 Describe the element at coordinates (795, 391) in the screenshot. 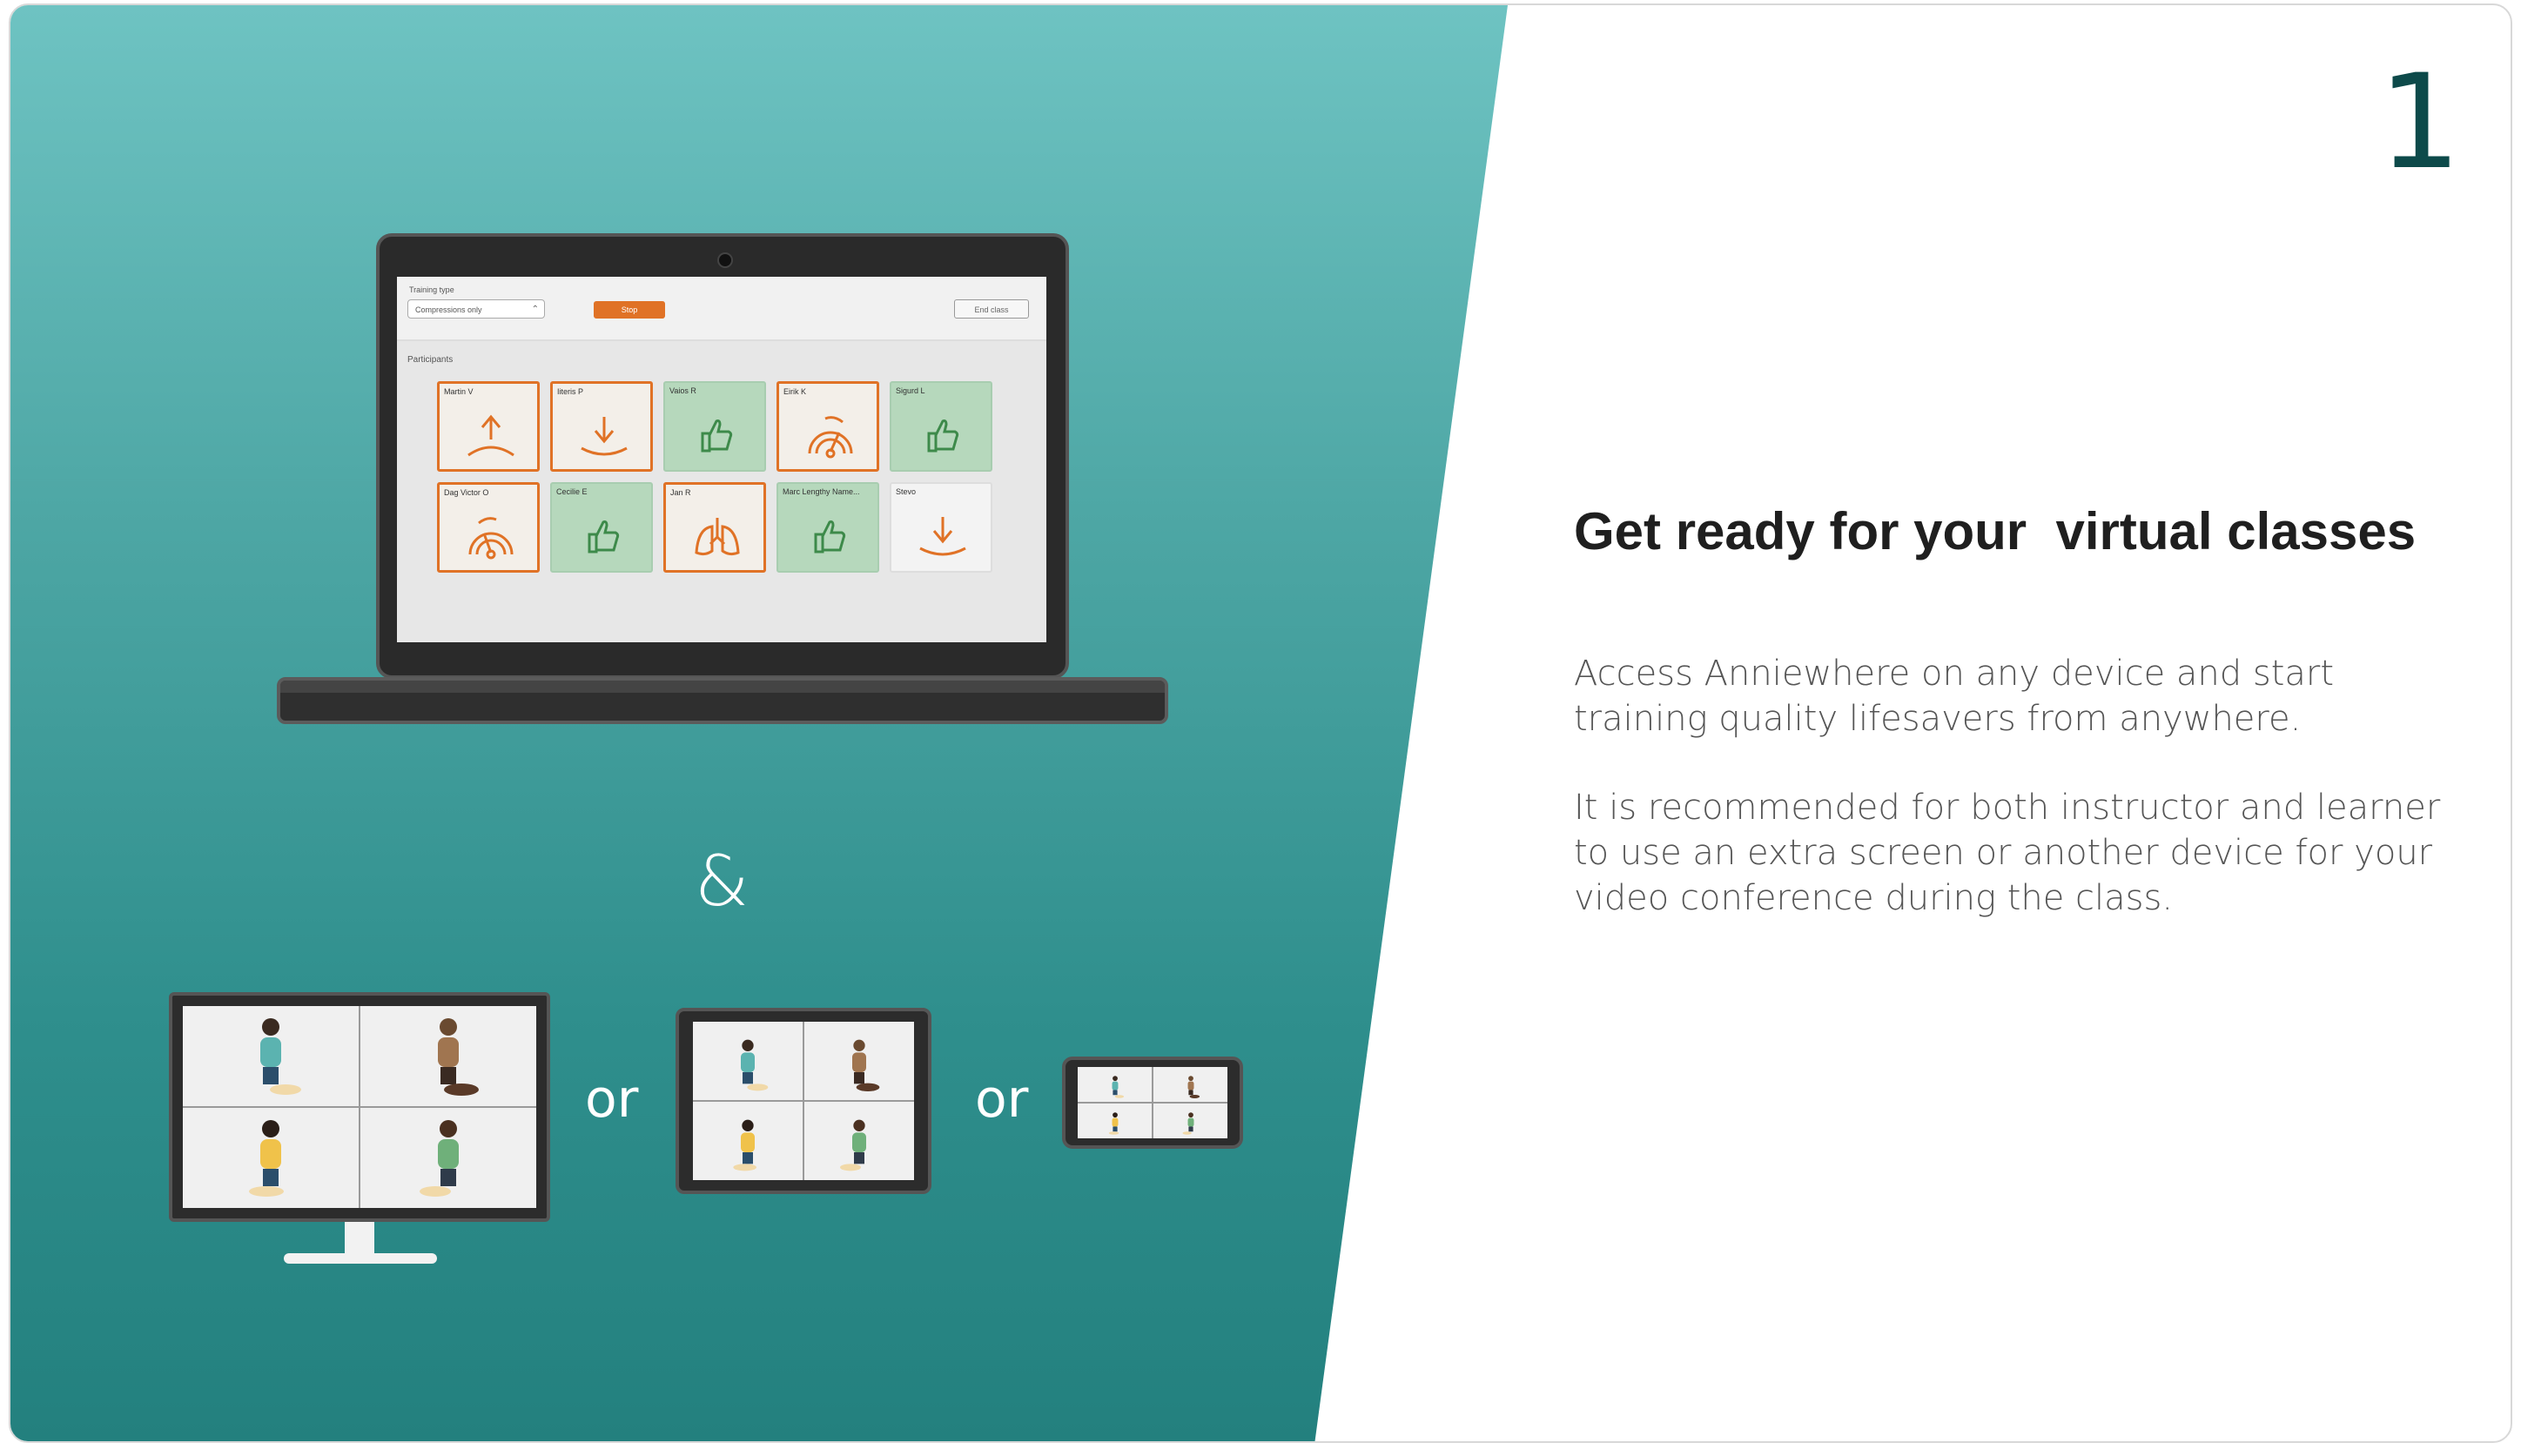

I see `participant-name: Eirik K` at that location.